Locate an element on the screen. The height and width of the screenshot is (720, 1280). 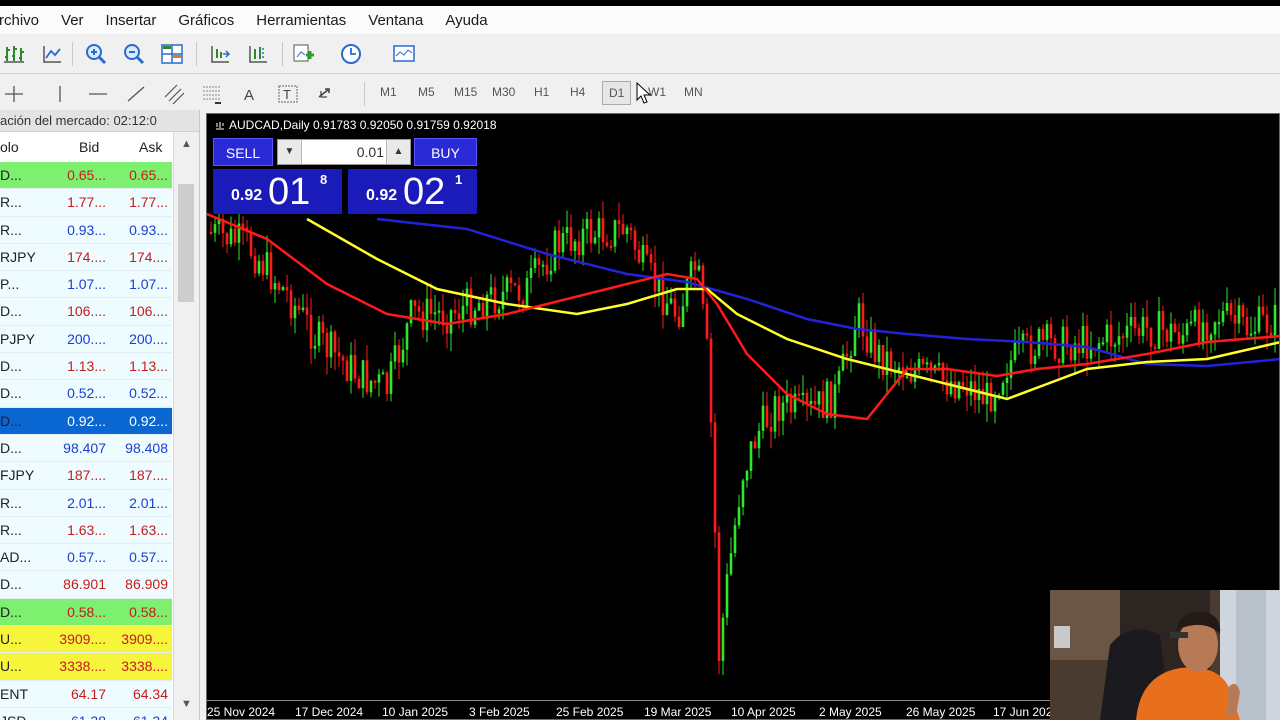
horizontal-line-icon is located at coordinates (98, 94).